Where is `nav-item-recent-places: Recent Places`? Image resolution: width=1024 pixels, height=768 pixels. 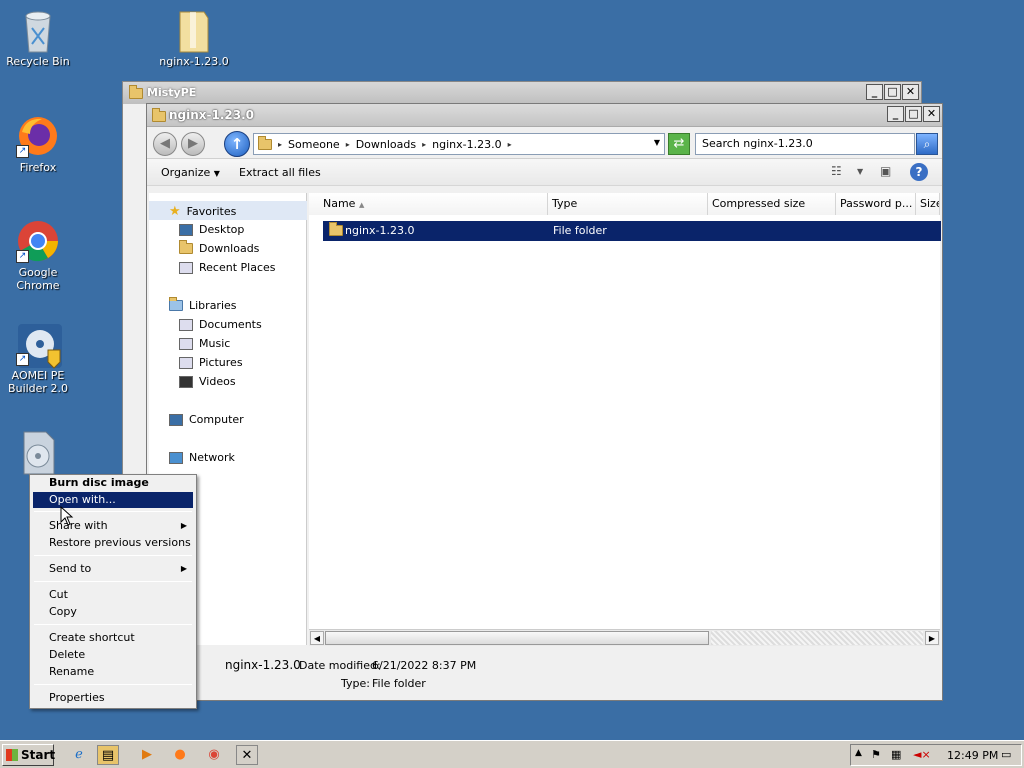
nav-item-recent-places: Recent Places is located at coordinates (227, 267).